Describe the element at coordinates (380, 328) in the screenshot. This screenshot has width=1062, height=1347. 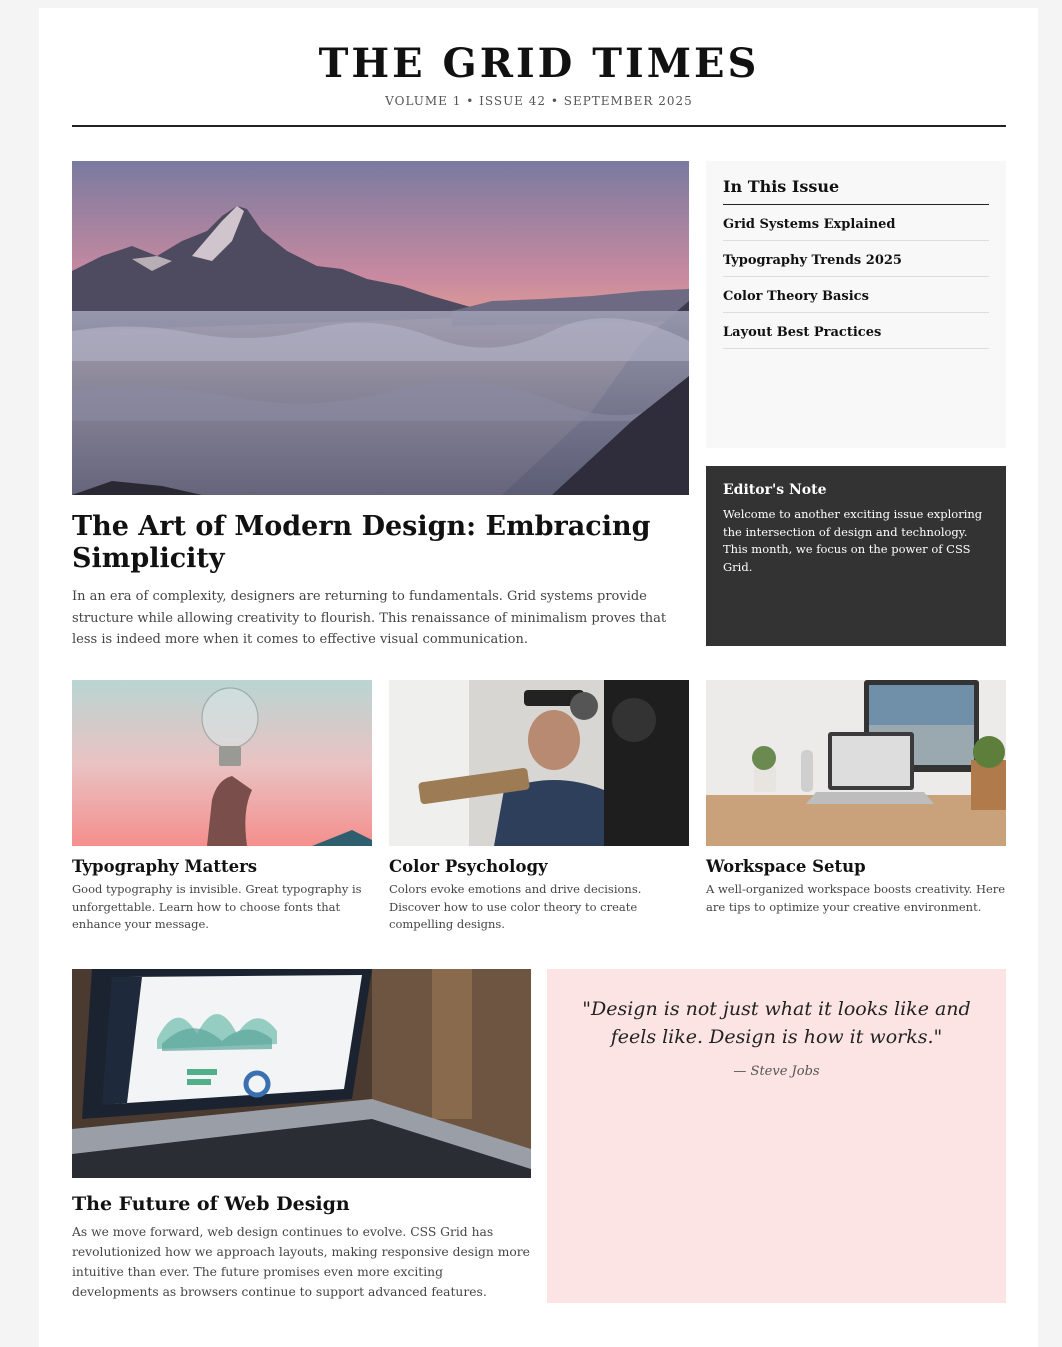
I see `hero-image` at that location.